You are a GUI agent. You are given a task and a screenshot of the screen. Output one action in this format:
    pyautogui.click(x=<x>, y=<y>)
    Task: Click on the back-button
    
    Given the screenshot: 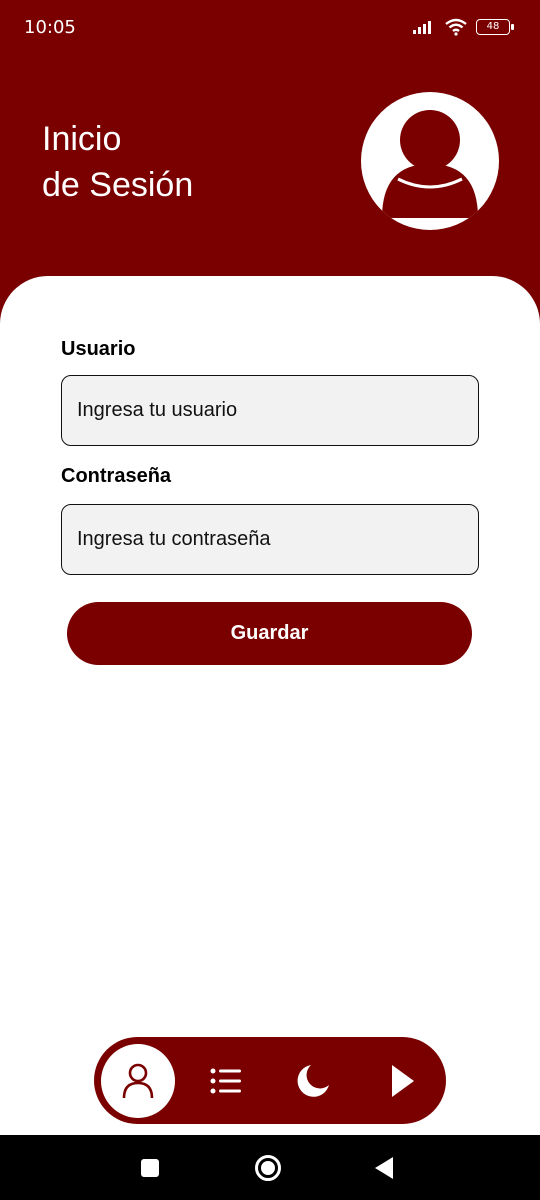 What is the action you would take?
    pyautogui.click(x=384, y=1167)
    